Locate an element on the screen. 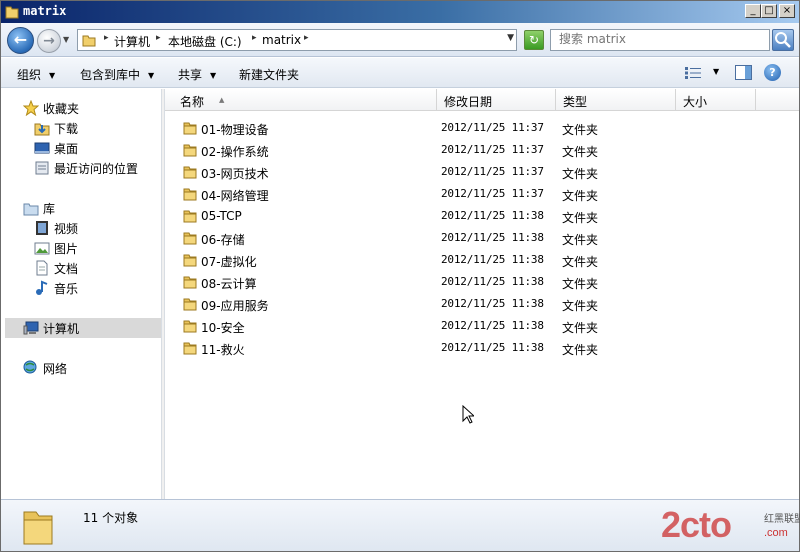 The image size is (800, 552). desktop-icon is located at coordinates (42, 148).